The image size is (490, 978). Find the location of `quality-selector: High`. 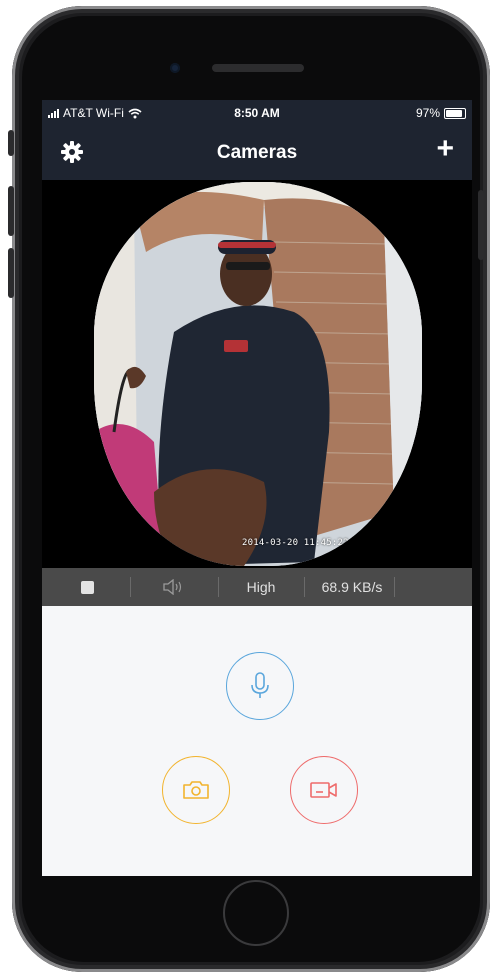

quality-selector: High is located at coordinates (261, 587).